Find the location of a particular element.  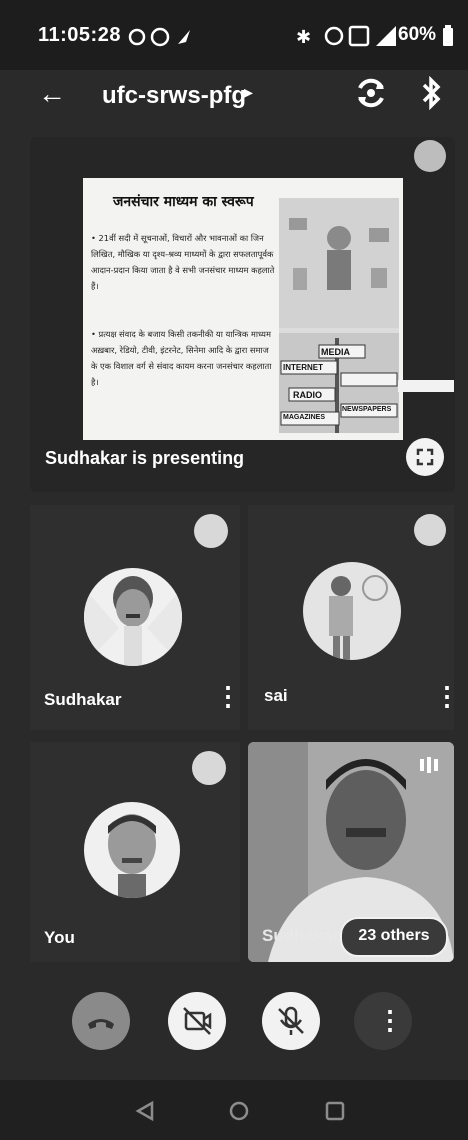

nav-home-icon is located at coordinates (239, 1111).